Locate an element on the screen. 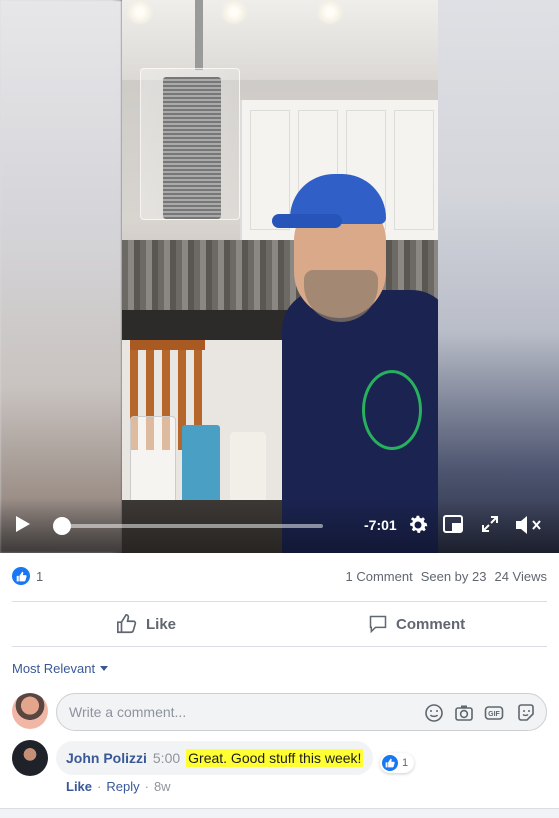 This screenshot has height=818, width=559. thumbs-up-icon is located at coordinates (127, 624).